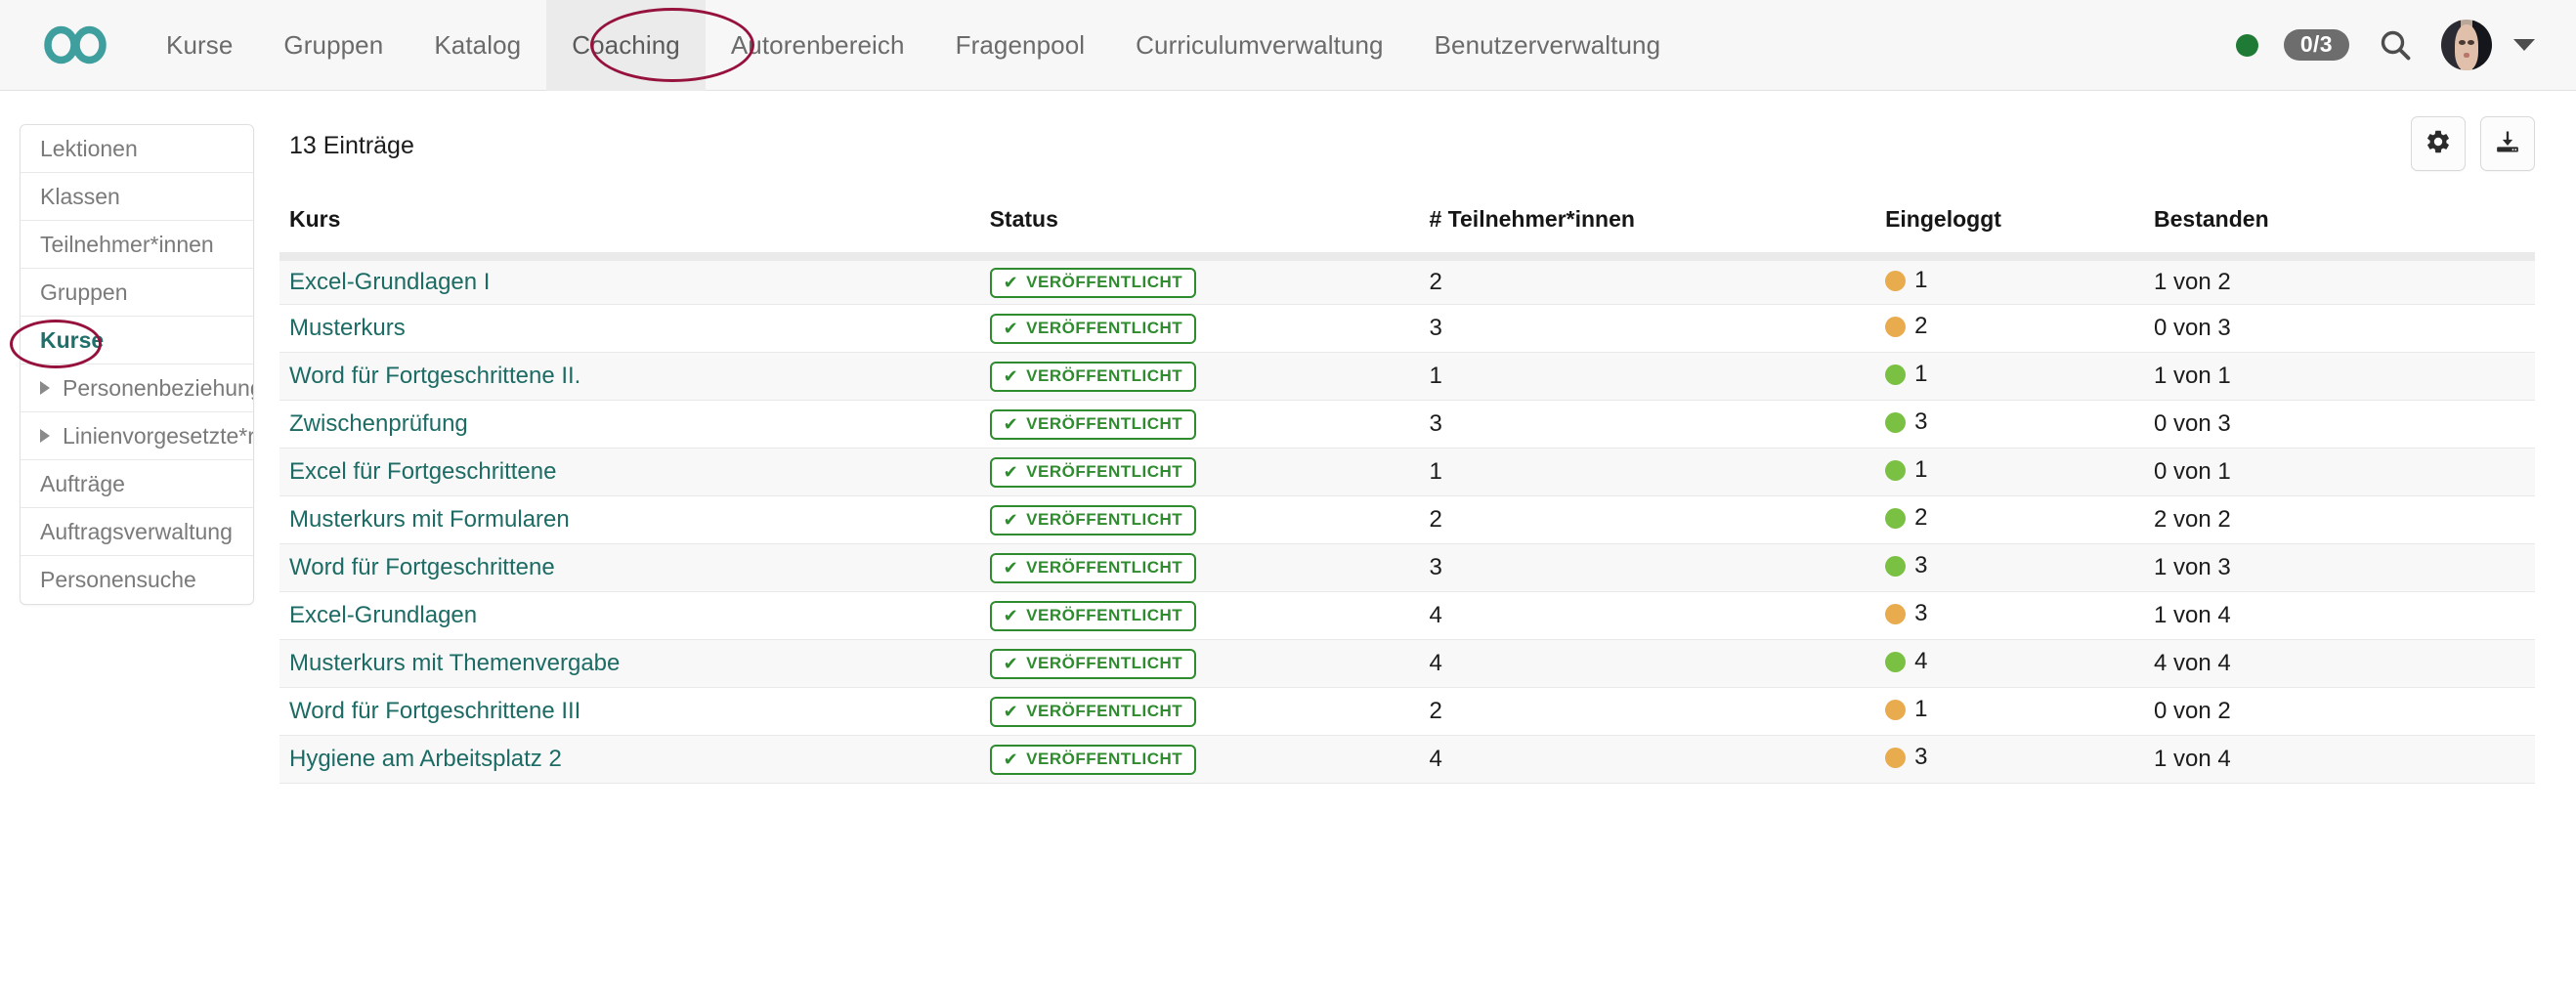 This screenshot has height=985, width=2576. I want to click on chevron-down-icon, so click(2524, 45).